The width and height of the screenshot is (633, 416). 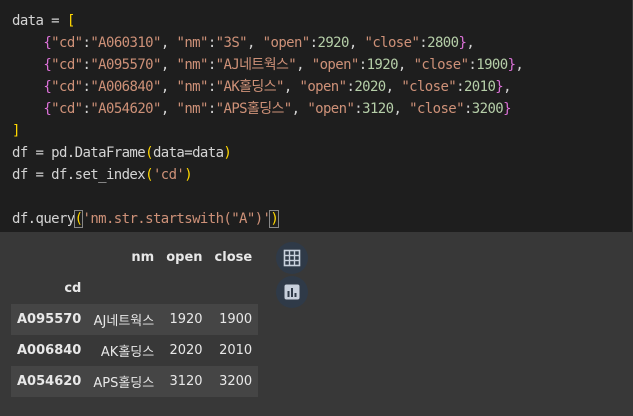 I want to click on cell-open: 3120, so click(x=186, y=381).